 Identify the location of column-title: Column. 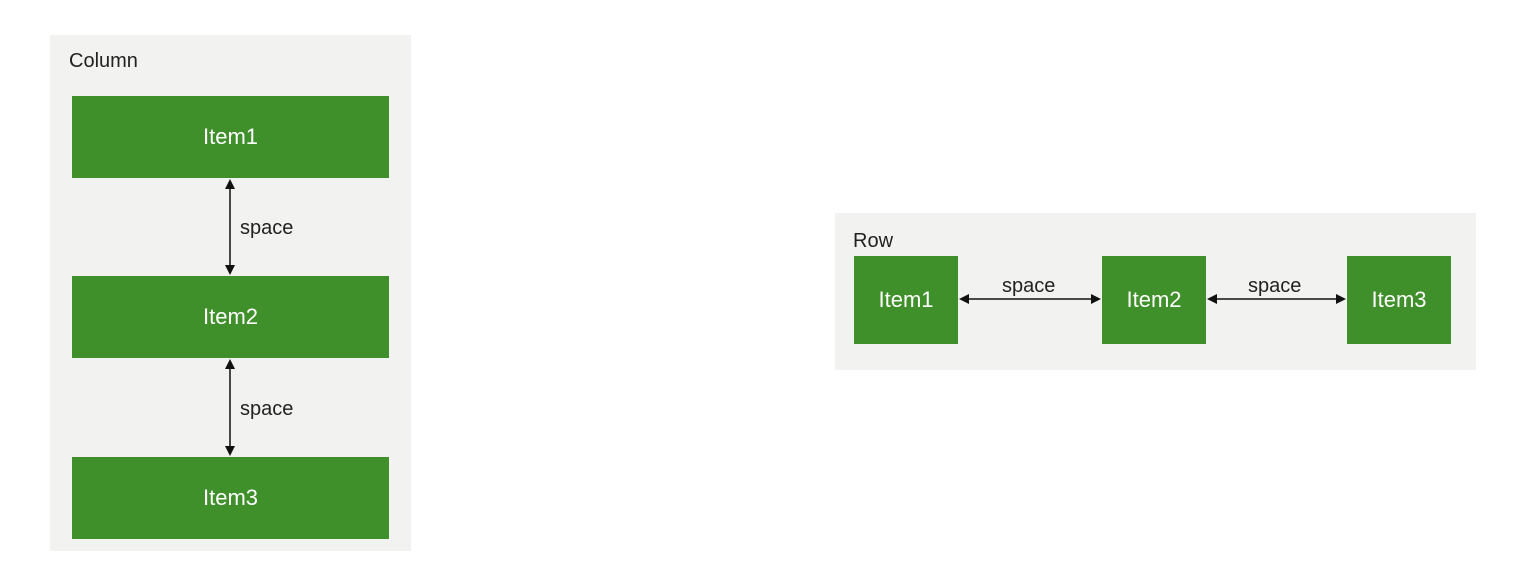
(103, 61).